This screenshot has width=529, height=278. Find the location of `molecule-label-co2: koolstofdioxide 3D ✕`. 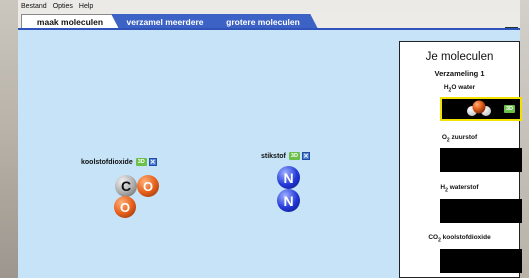

molecule-label-co2: koolstofdioxide 3D ✕ is located at coordinates (119, 162).